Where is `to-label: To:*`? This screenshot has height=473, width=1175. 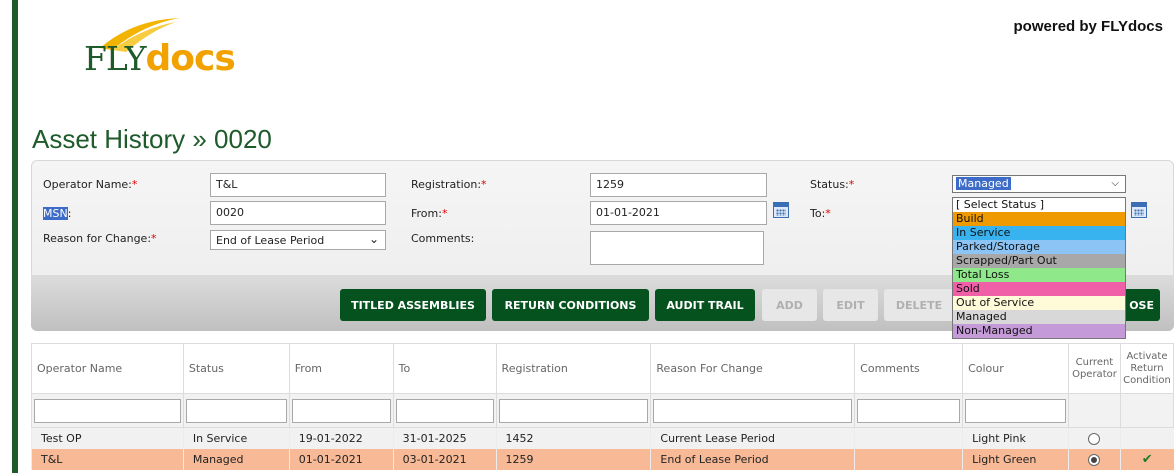
to-label: To:* is located at coordinates (820, 213).